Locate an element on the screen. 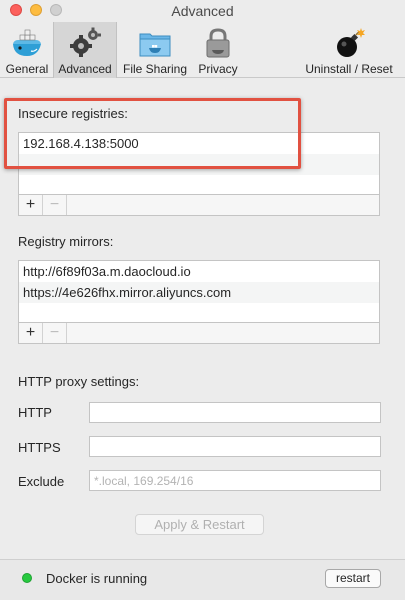 The height and width of the screenshot is (600, 405). tab-general: General is located at coordinates (27, 50).